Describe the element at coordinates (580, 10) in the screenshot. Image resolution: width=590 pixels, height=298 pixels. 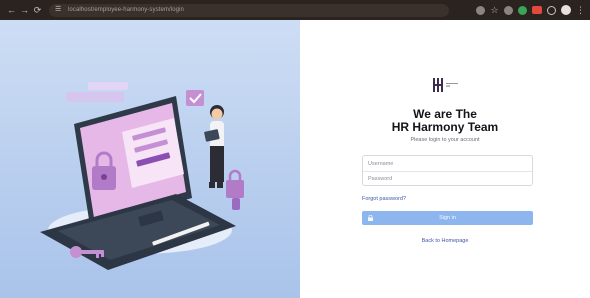
I see `menu-icon: ⋮` at that location.